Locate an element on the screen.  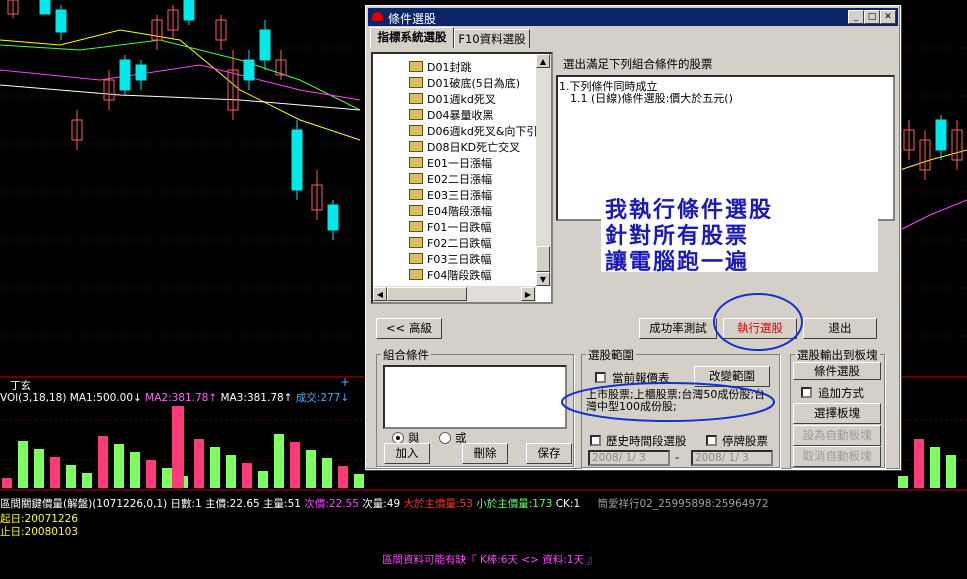
tab-f10-screener: F10資料選股 is located at coordinates (492, 38).